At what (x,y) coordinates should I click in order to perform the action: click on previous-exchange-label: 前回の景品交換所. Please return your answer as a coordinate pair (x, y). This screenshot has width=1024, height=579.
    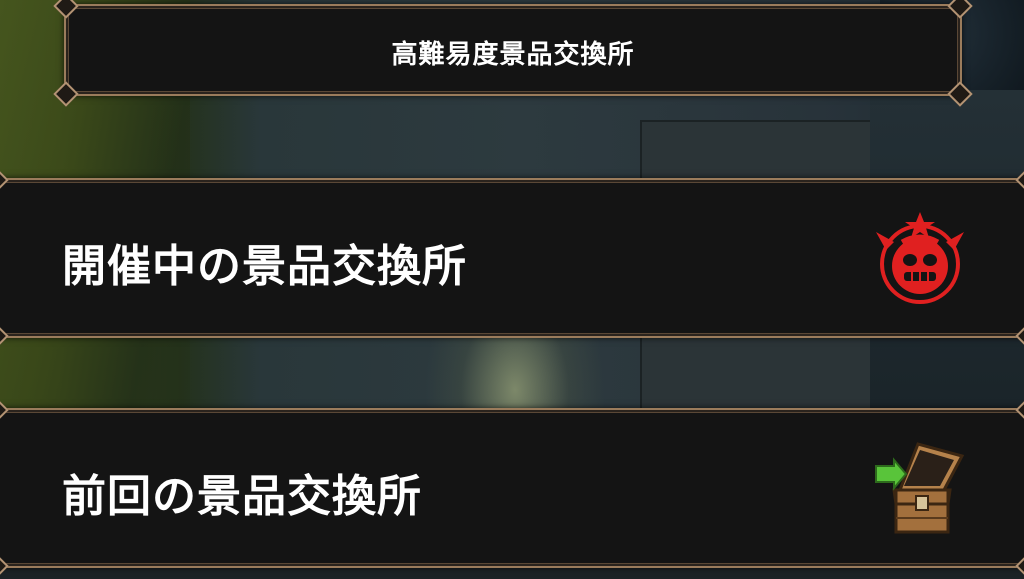
    Looking at the image, I should click on (242, 496).